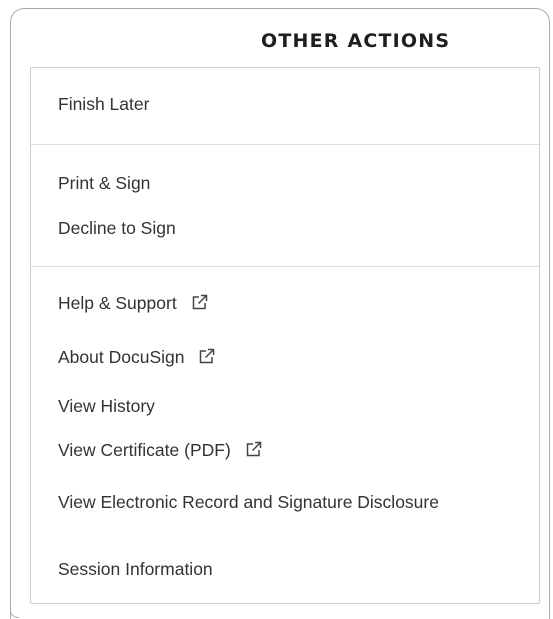  I want to click on menu-item-view-certificate: View Certificate (PDF), so click(288, 450).